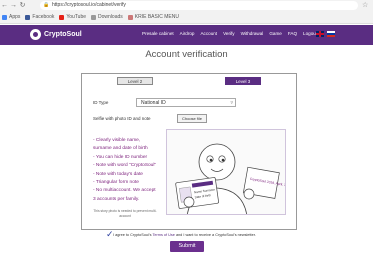 Image resolution: width=373 pixels, height=270 pixels. I want to click on bookmark-apps: Apps, so click(11, 17).